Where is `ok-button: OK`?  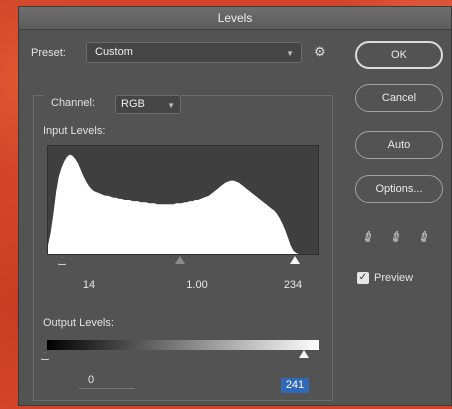
ok-button: OK is located at coordinates (399, 55).